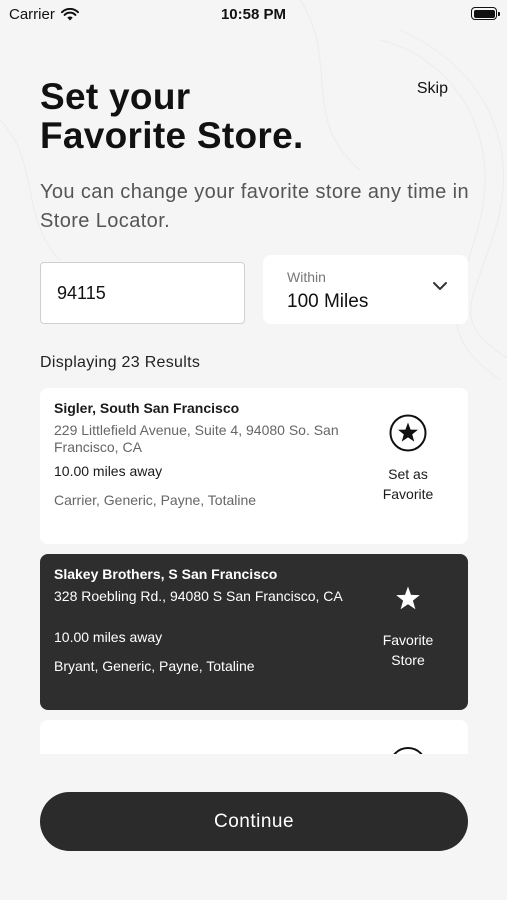 The image size is (507, 900). Describe the element at coordinates (115, 96) in the screenshot. I see `title-line-1: Set your` at that location.